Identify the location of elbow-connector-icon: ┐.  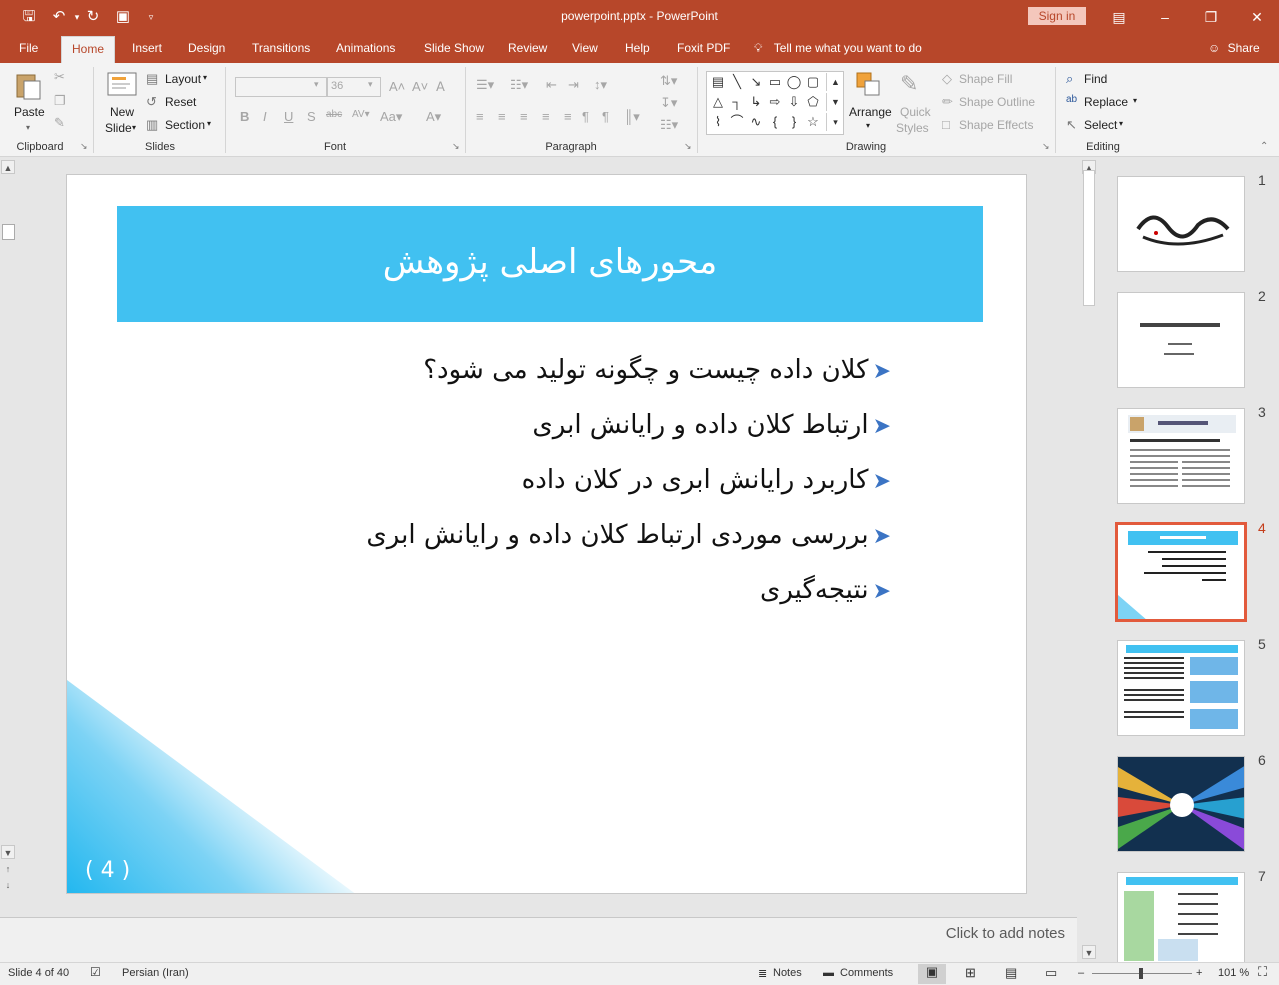
(737, 102).